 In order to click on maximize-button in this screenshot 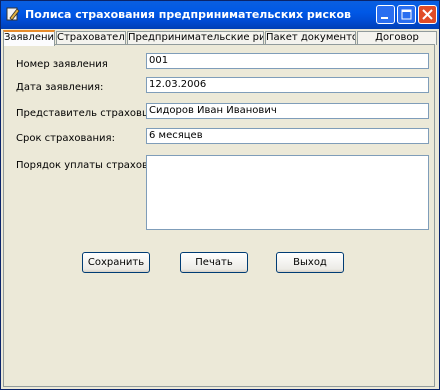, I will do `click(406, 14)`.